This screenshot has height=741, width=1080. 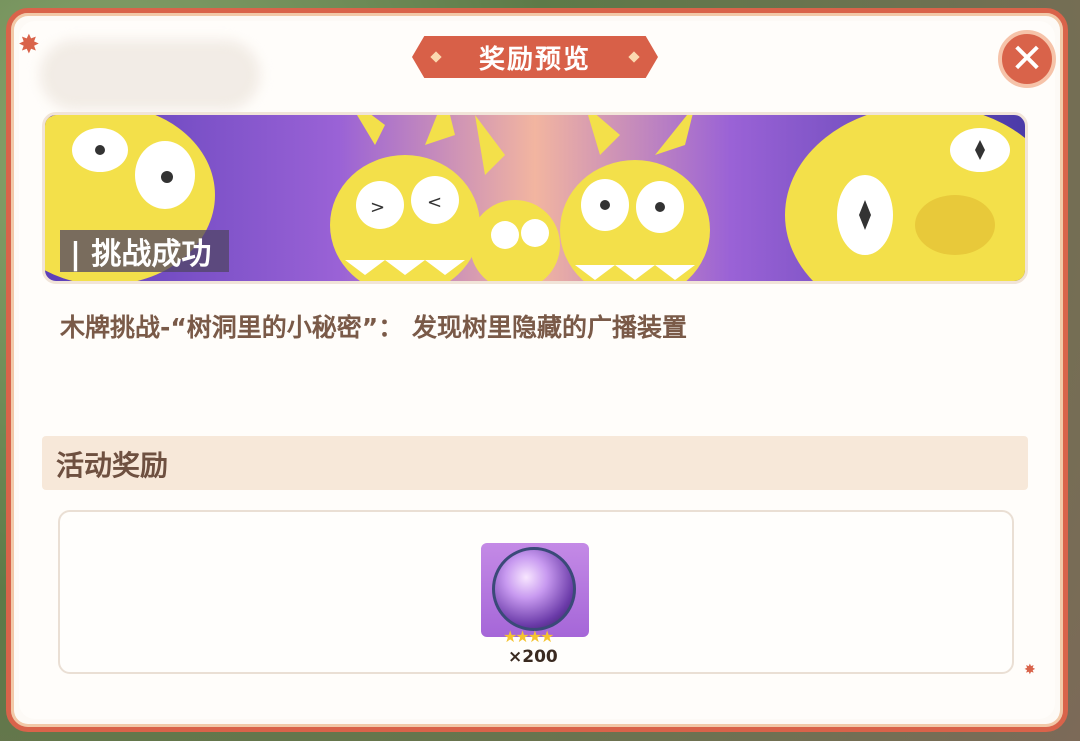 What do you see at coordinates (534, 589) in the screenshot?
I see `purple-crystal-orb-icon` at bounding box center [534, 589].